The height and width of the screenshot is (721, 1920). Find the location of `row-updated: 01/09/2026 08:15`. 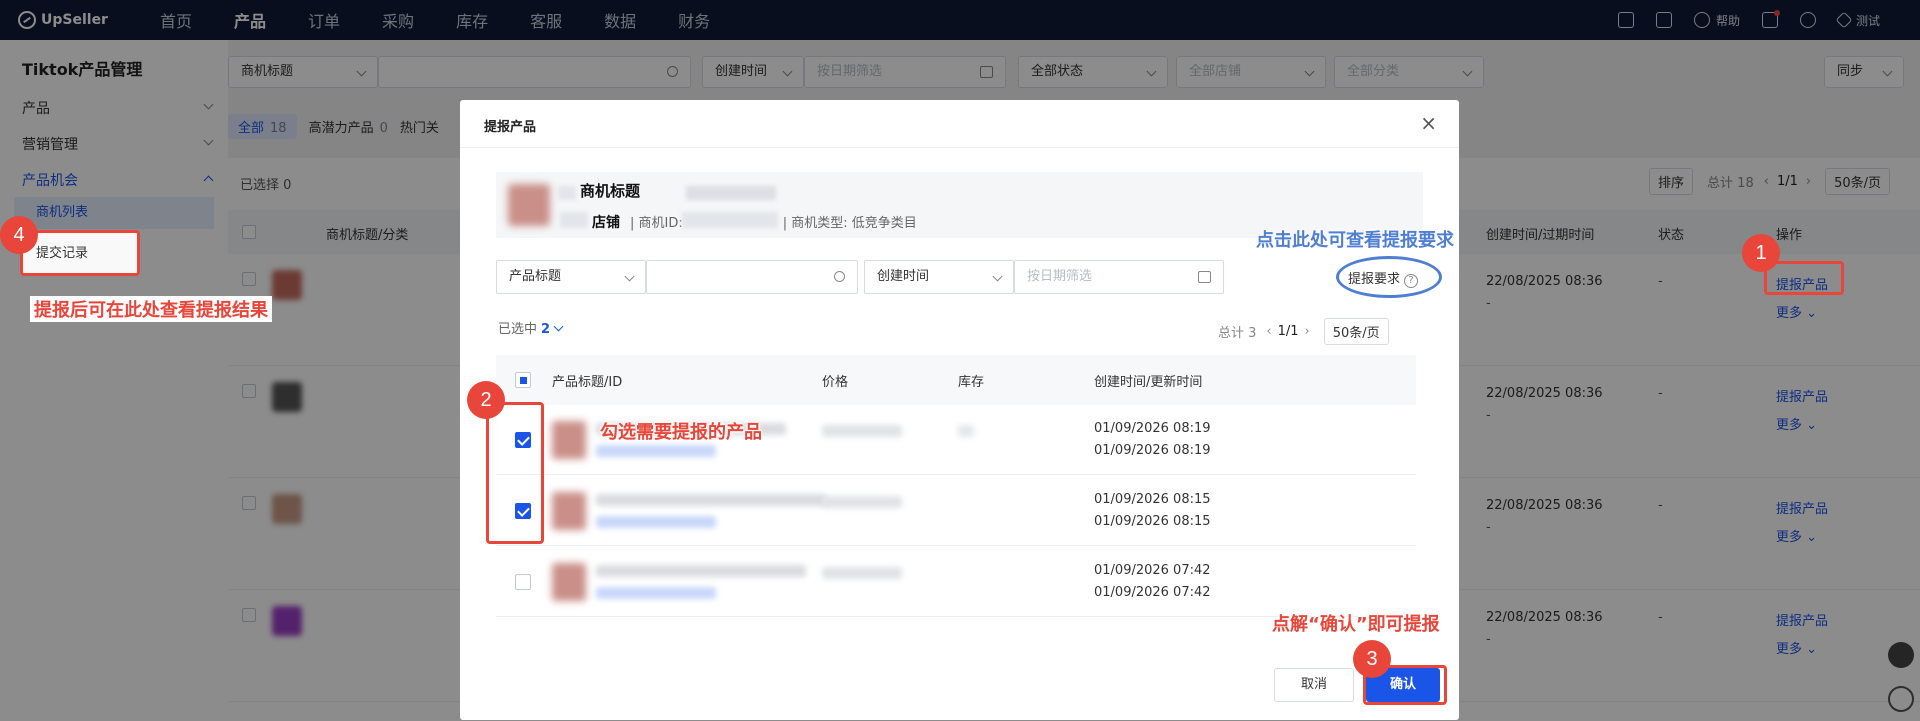

row-updated: 01/09/2026 08:15 is located at coordinates (1152, 521).